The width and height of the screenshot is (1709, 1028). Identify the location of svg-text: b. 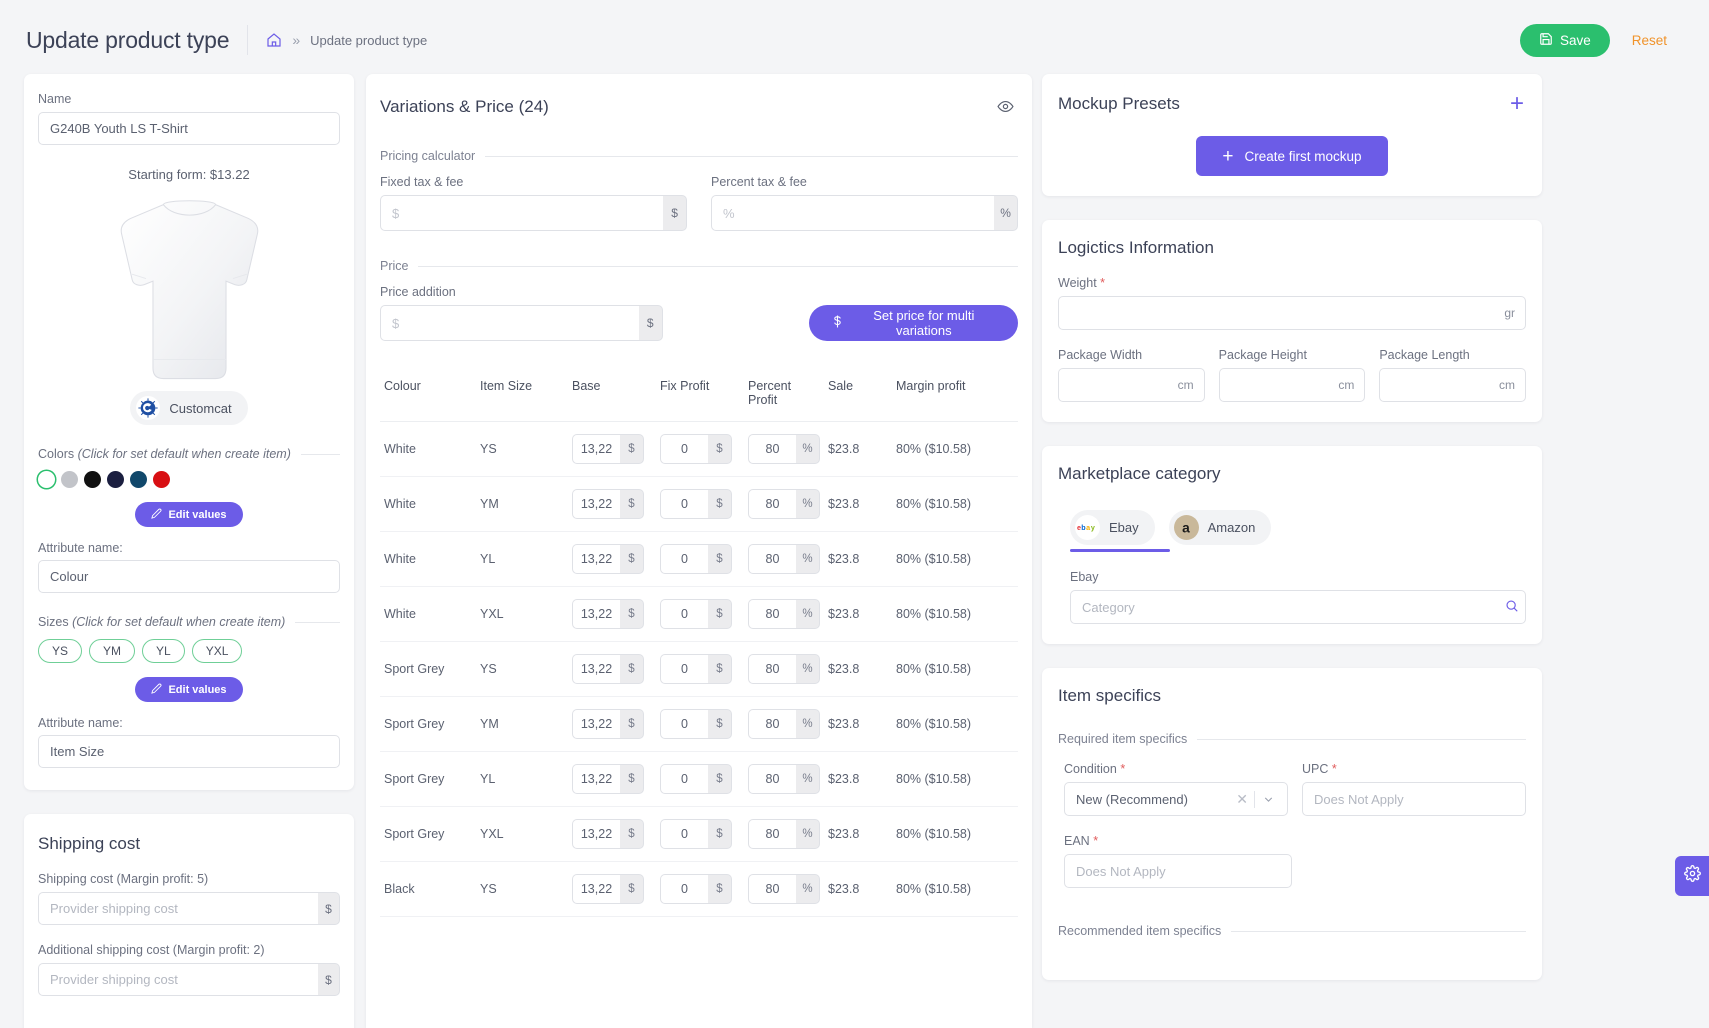
(1083, 528).